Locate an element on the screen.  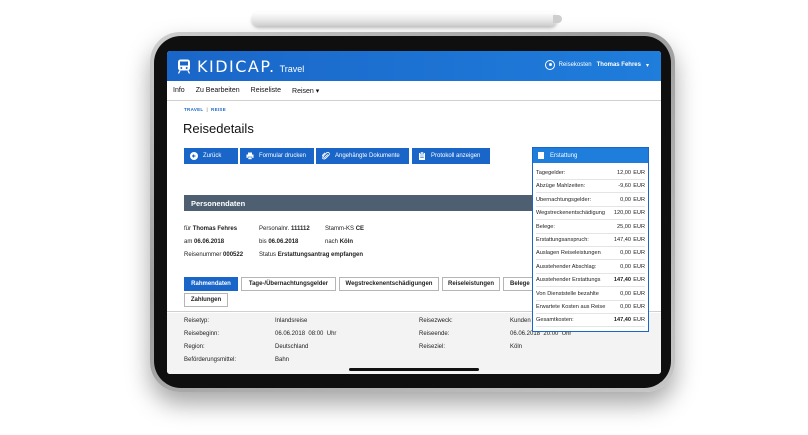
erstattung-row: Wegstreckenentschädigung 120,00 EUR is located at coordinates (590, 214).